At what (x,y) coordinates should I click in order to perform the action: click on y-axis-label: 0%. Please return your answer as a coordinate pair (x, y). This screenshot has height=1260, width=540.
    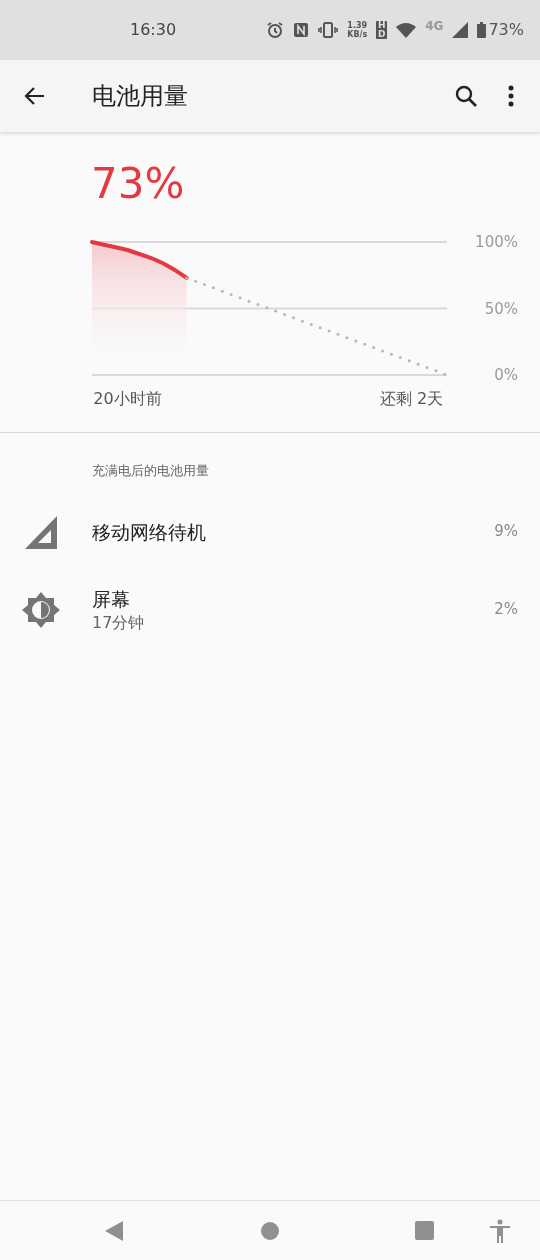
    Looking at the image, I should click on (506, 375).